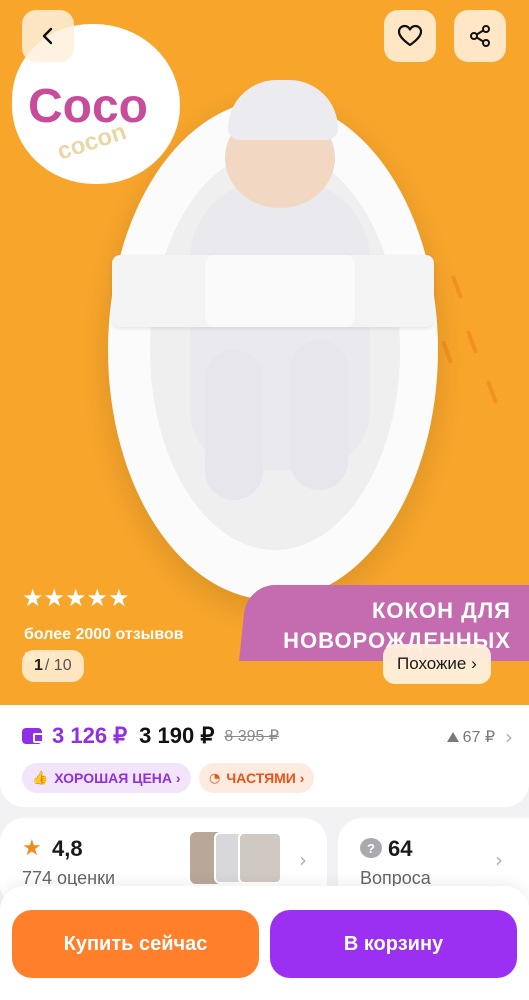 The height and width of the screenshot is (1000, 529). I want to click on price-change-value: 67 ₽, so click(478, 737).